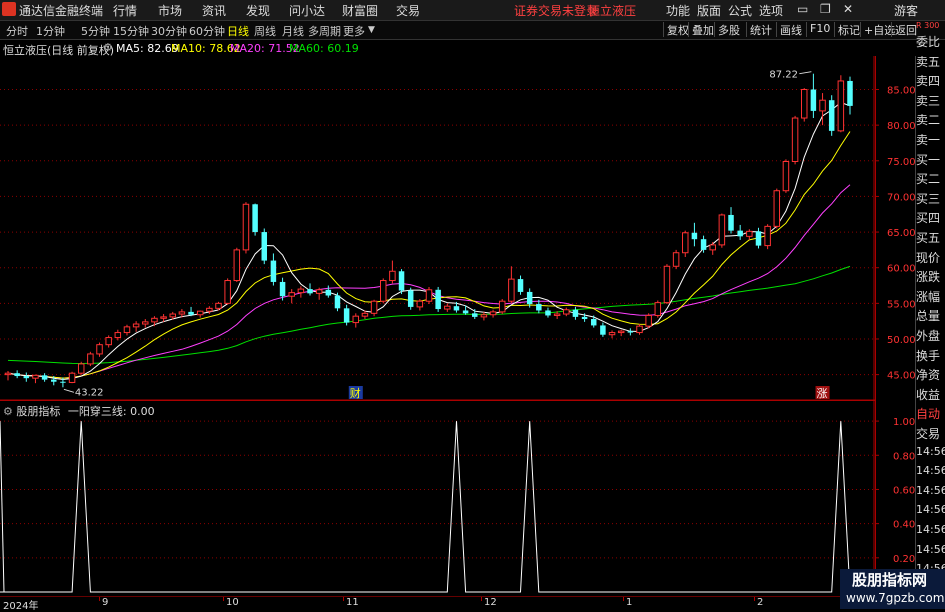 This screenshot has width=945, height=612. Describe the element at coordinates (265, 31) in the screenshot. I see `period-weekly: 周线` at that location.